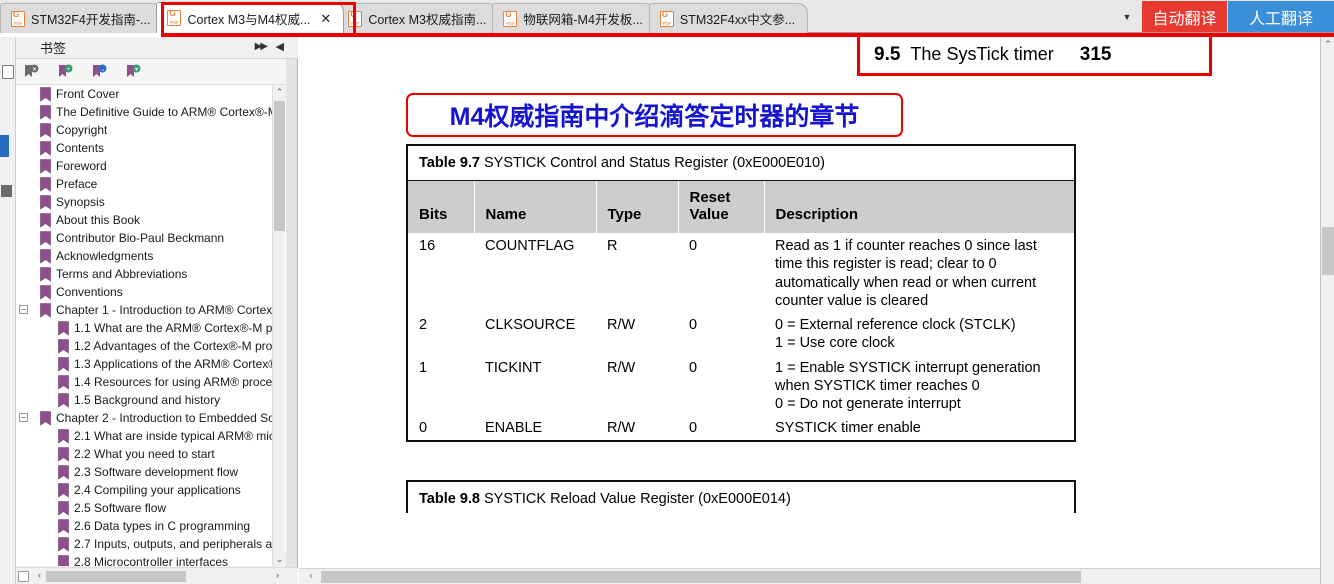  Describe the element at coordinates (39, 576) in the screenshot. I see `hscroll-left-icon: ‹` at that location.